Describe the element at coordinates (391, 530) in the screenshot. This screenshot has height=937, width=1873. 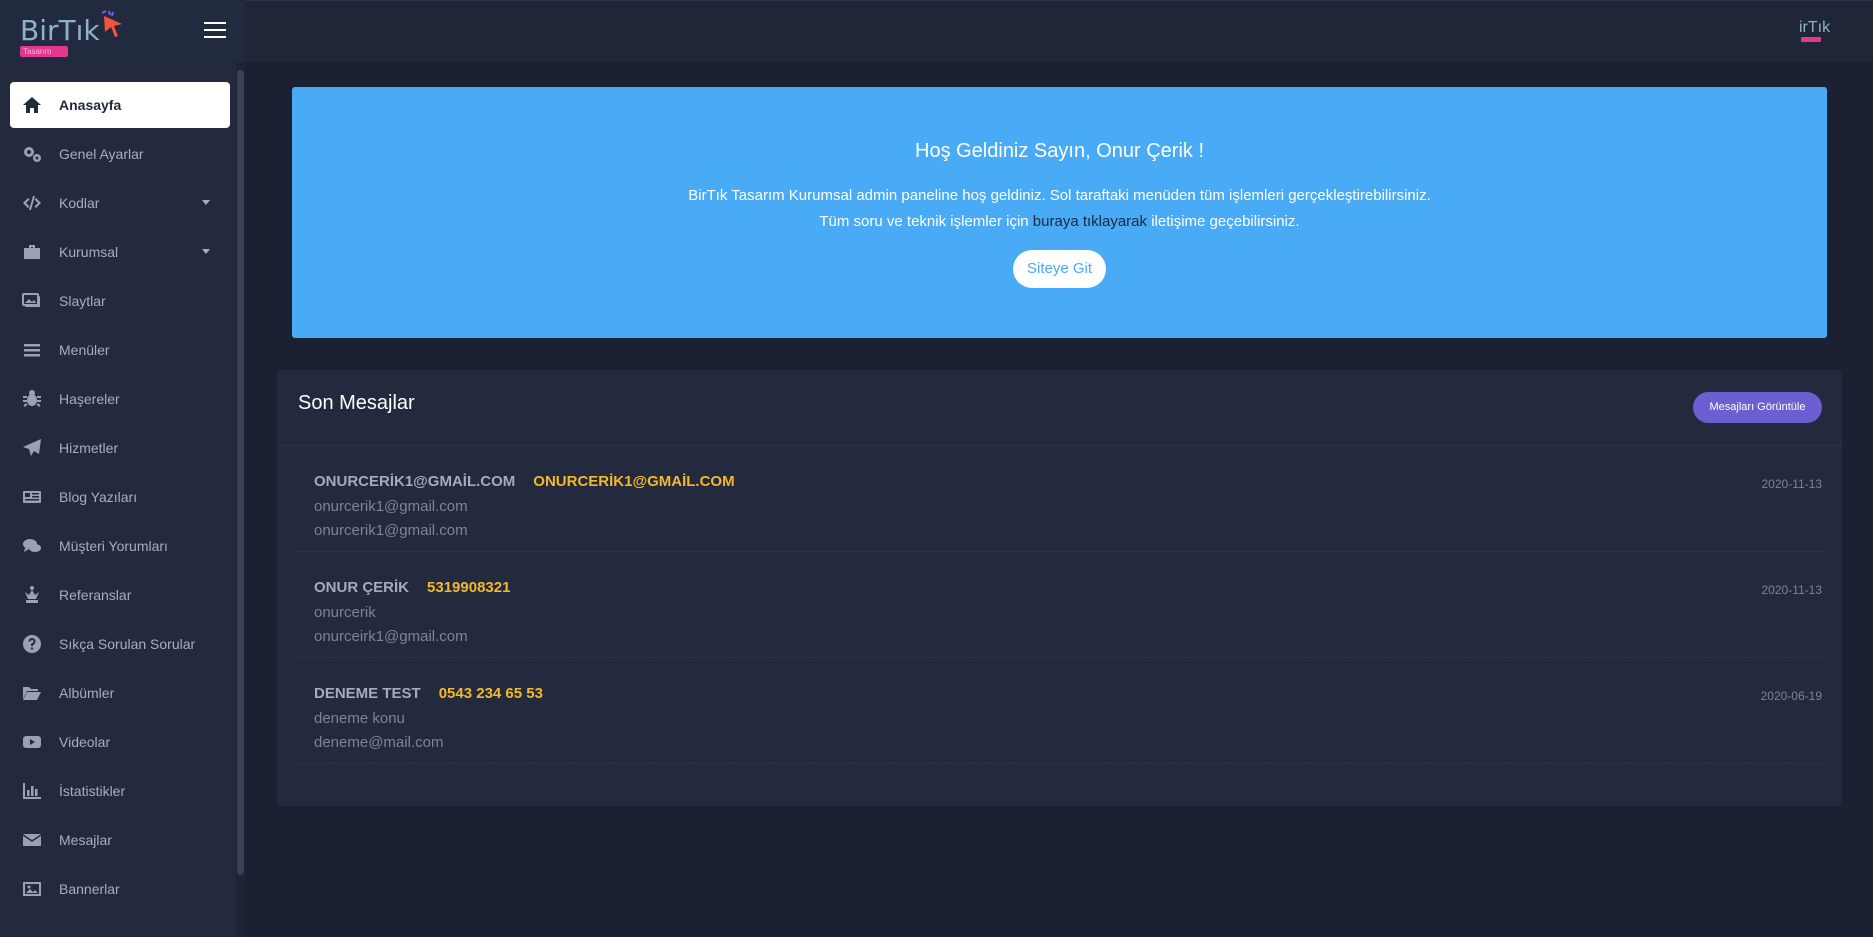
I see `message-email: onurcerik1@gmail.com` at that location.